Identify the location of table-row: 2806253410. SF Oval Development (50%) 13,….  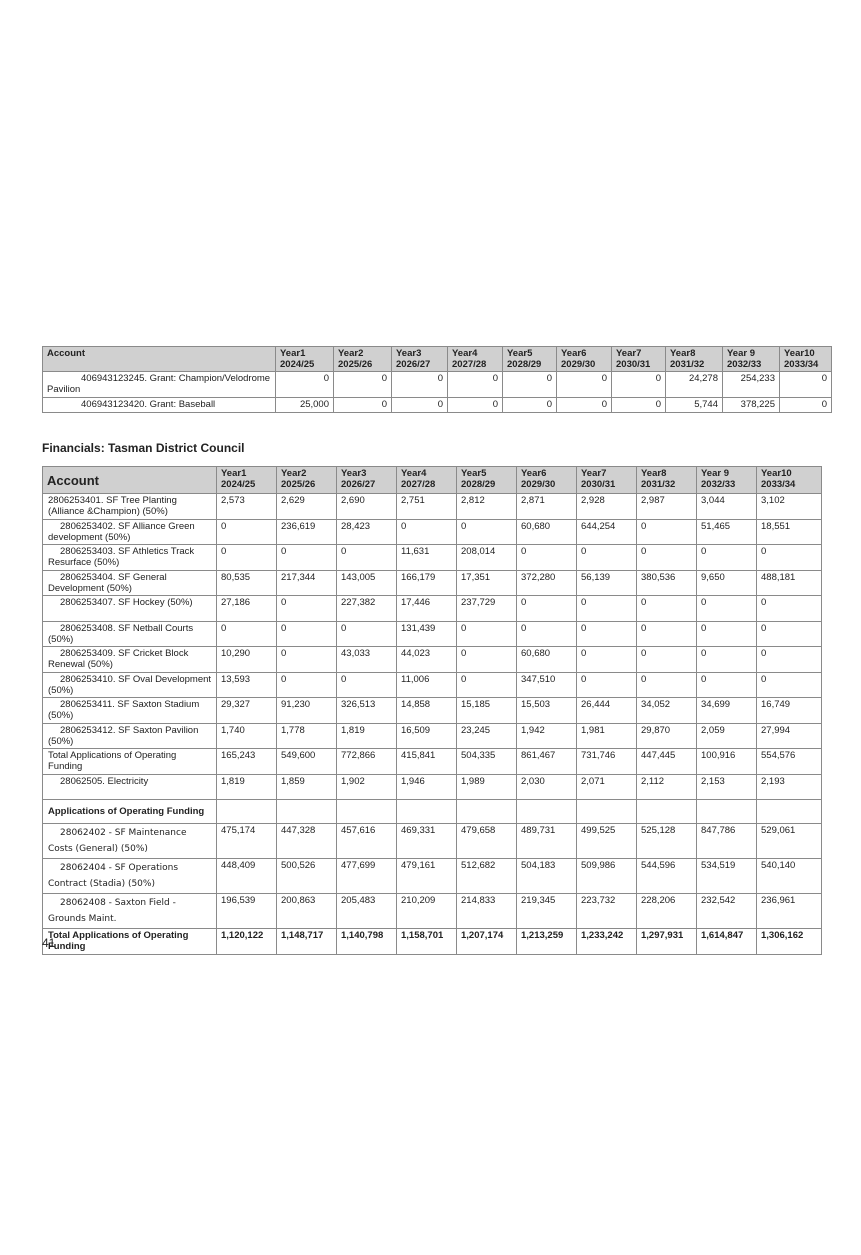
(432, 684).